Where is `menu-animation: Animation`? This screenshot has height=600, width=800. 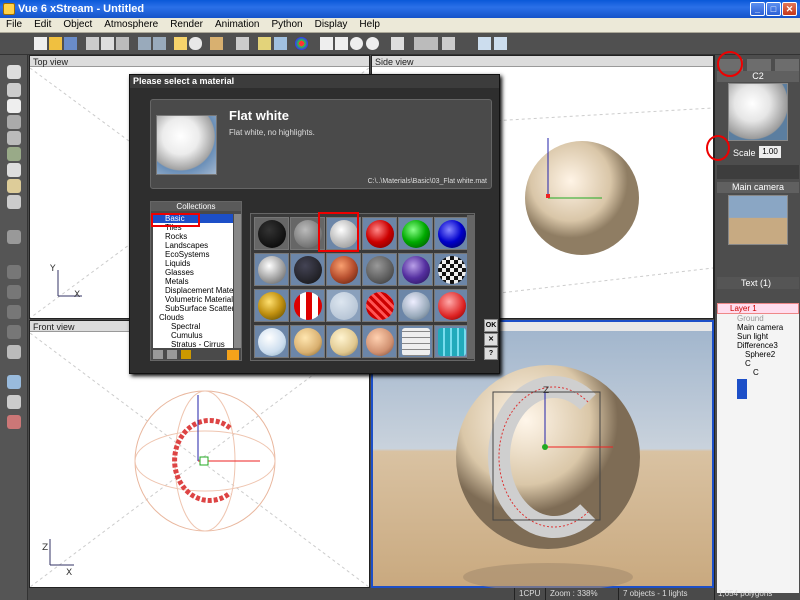
menu-animation: Animation is located at coordinates (237, 24).